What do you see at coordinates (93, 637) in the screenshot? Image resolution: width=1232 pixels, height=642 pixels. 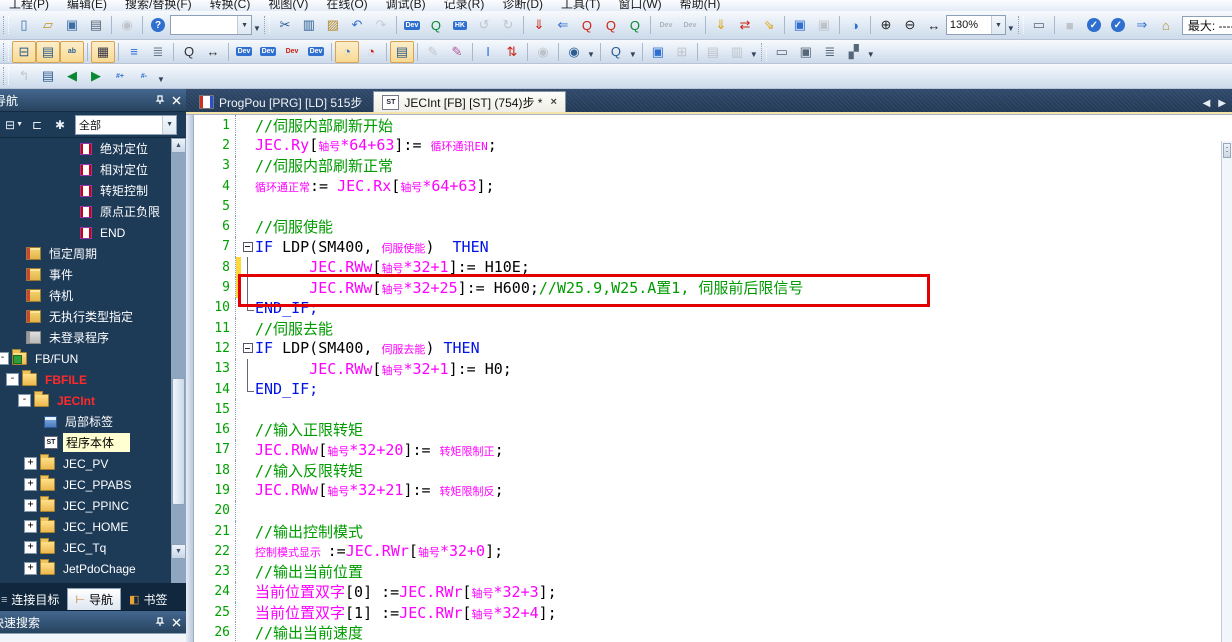 I see `quick-search-body` at bounding box center [93, 637].